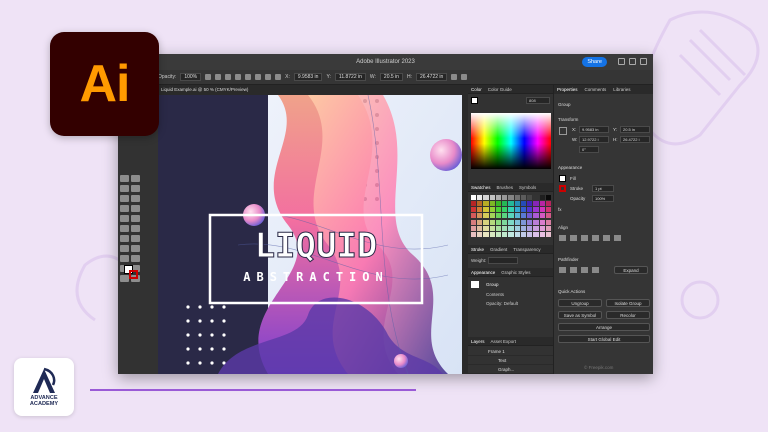 The height and width of the screenshot is (432, 768). I want to click on maximize-icon, so click(632, 61).